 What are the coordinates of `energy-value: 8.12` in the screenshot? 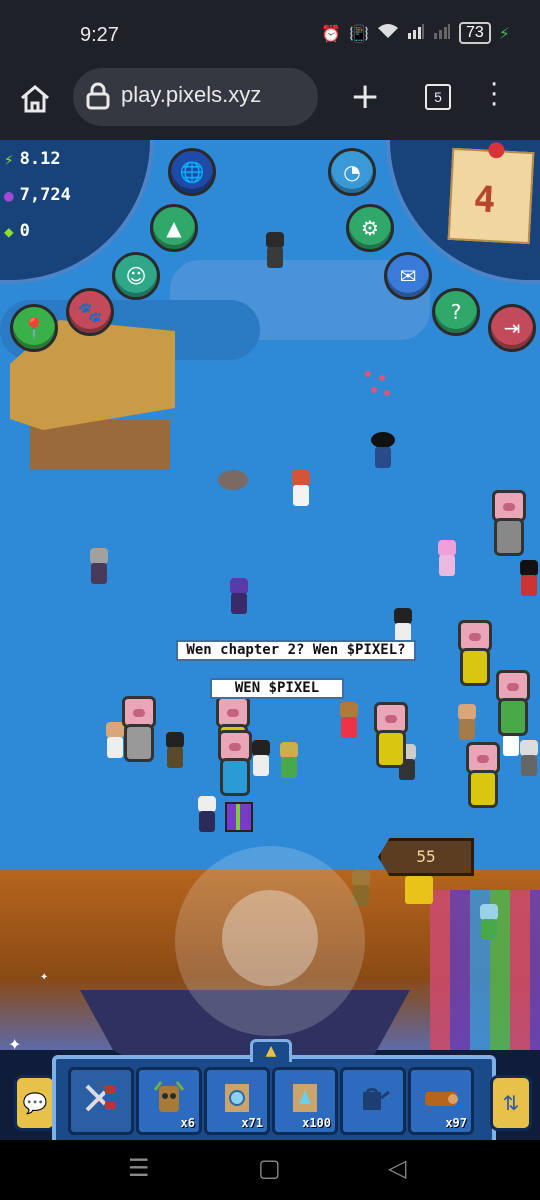 It's located at (40, 159).